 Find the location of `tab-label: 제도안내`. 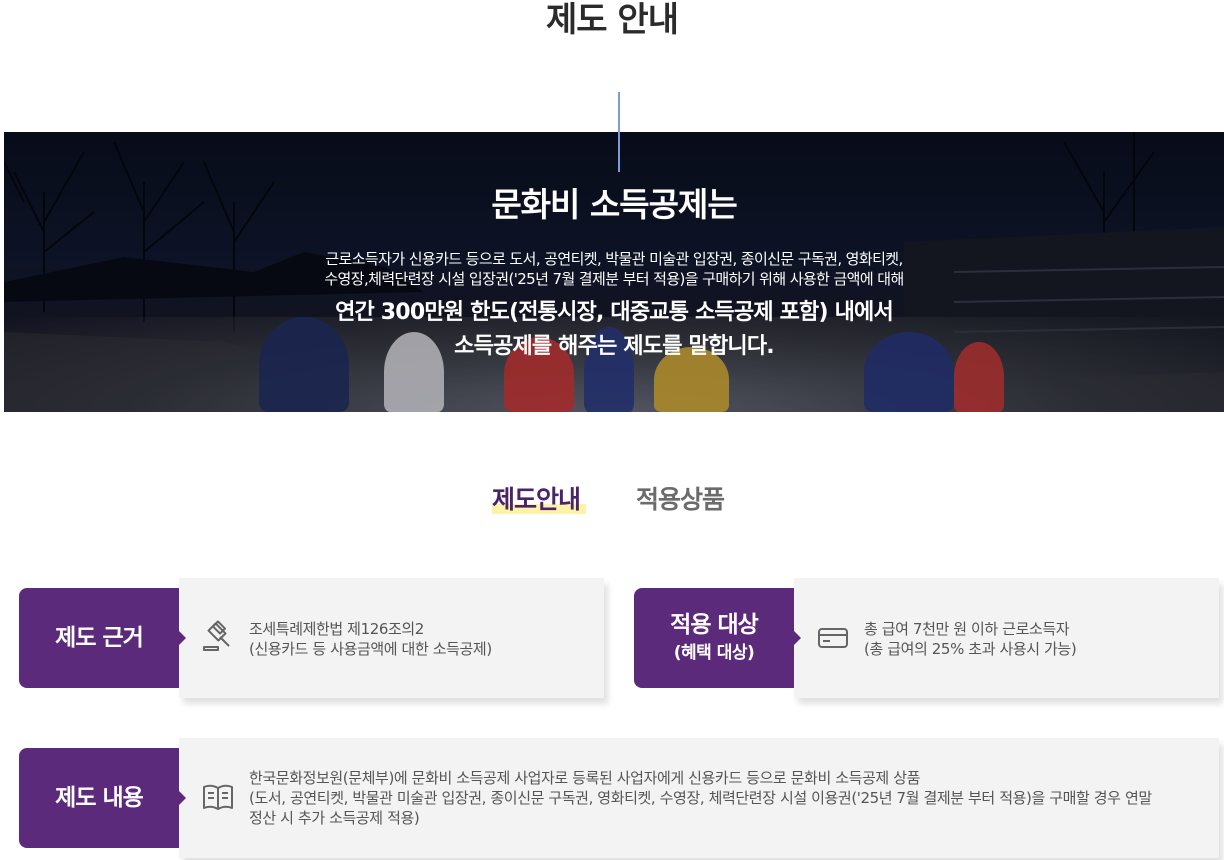

tab-label: 제도안내 is located at coordinates (536, 499).